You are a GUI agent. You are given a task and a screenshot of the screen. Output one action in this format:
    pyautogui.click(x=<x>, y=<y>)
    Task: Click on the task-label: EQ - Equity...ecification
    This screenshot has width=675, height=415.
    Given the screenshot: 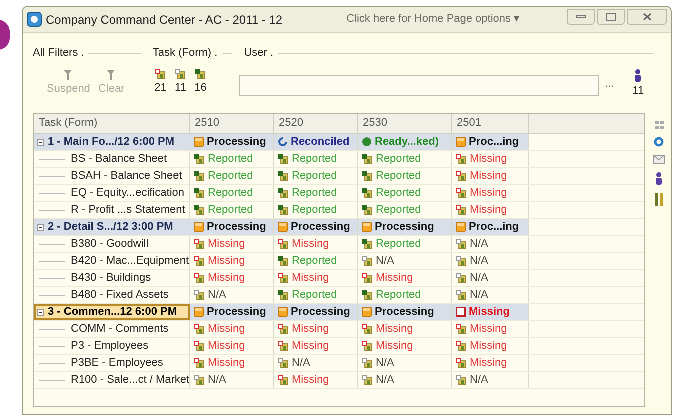 What is the action you would take?
    pyautogui.click(x=128, y=193)
    